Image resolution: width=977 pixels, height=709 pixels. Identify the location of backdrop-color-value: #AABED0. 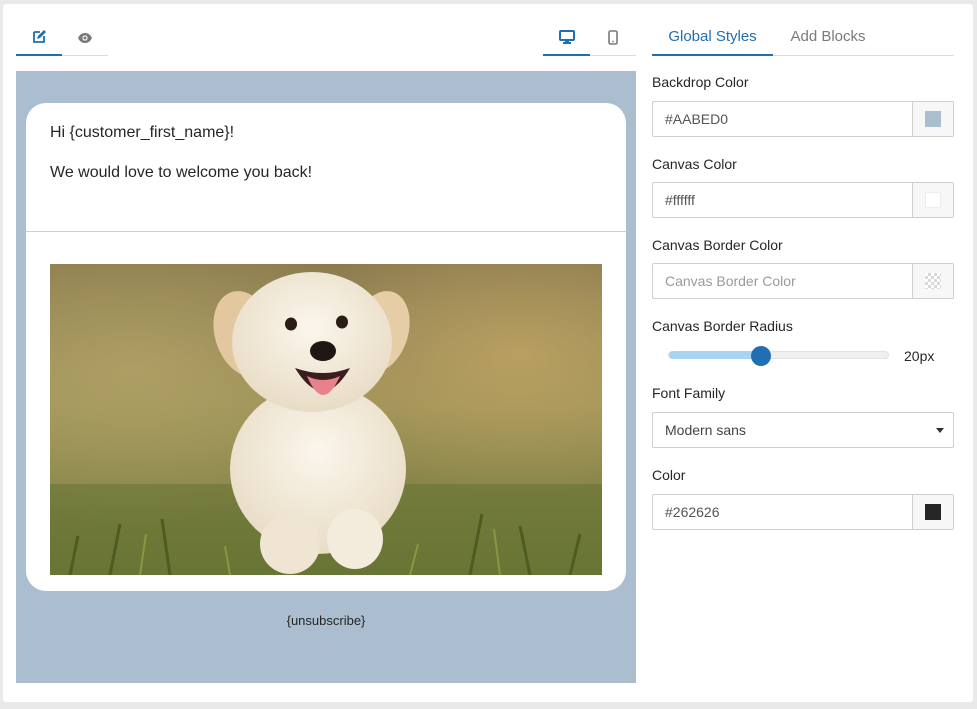
(696, 119).